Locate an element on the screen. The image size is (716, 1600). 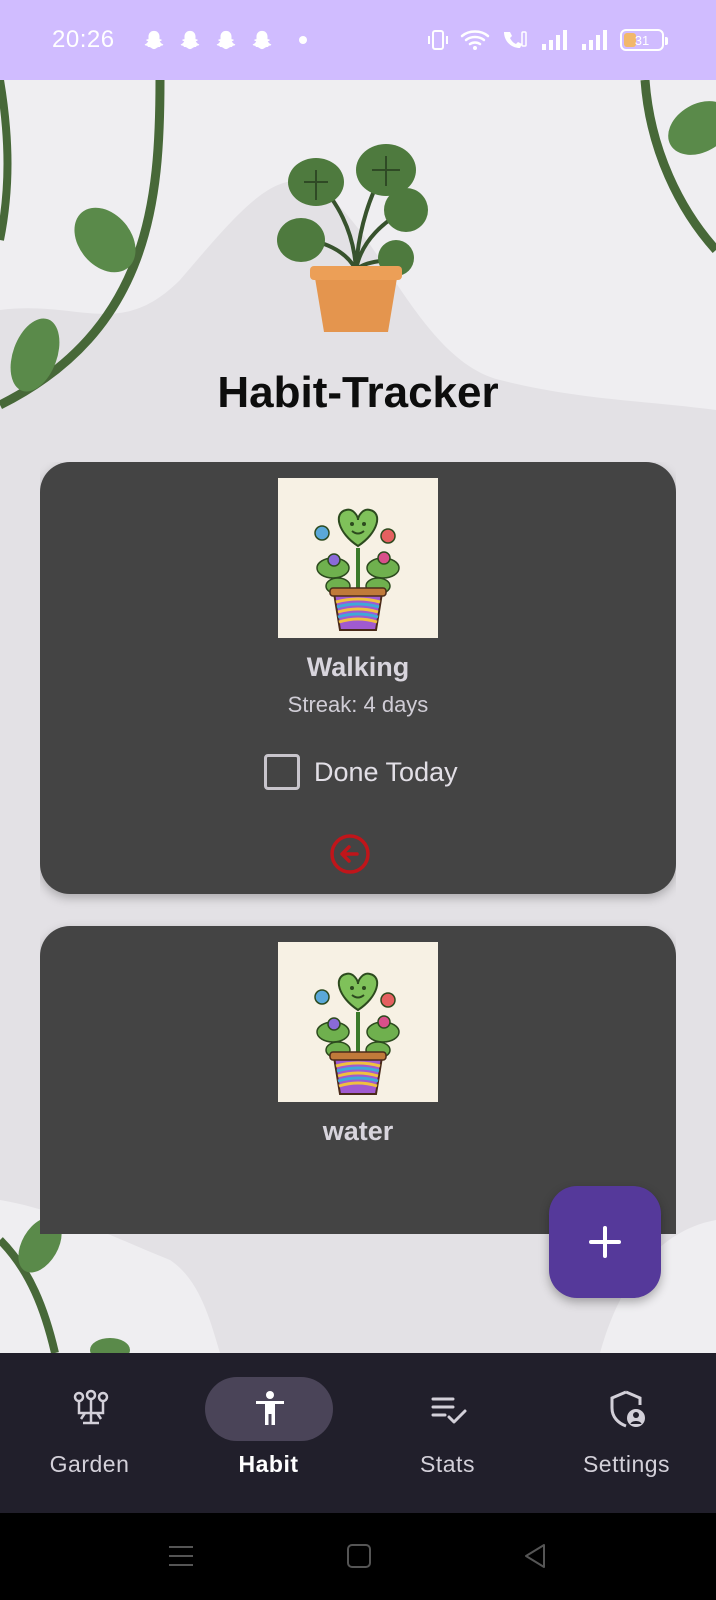
habit-streak: Streak: 4 days is located at coordinates (358, 704).